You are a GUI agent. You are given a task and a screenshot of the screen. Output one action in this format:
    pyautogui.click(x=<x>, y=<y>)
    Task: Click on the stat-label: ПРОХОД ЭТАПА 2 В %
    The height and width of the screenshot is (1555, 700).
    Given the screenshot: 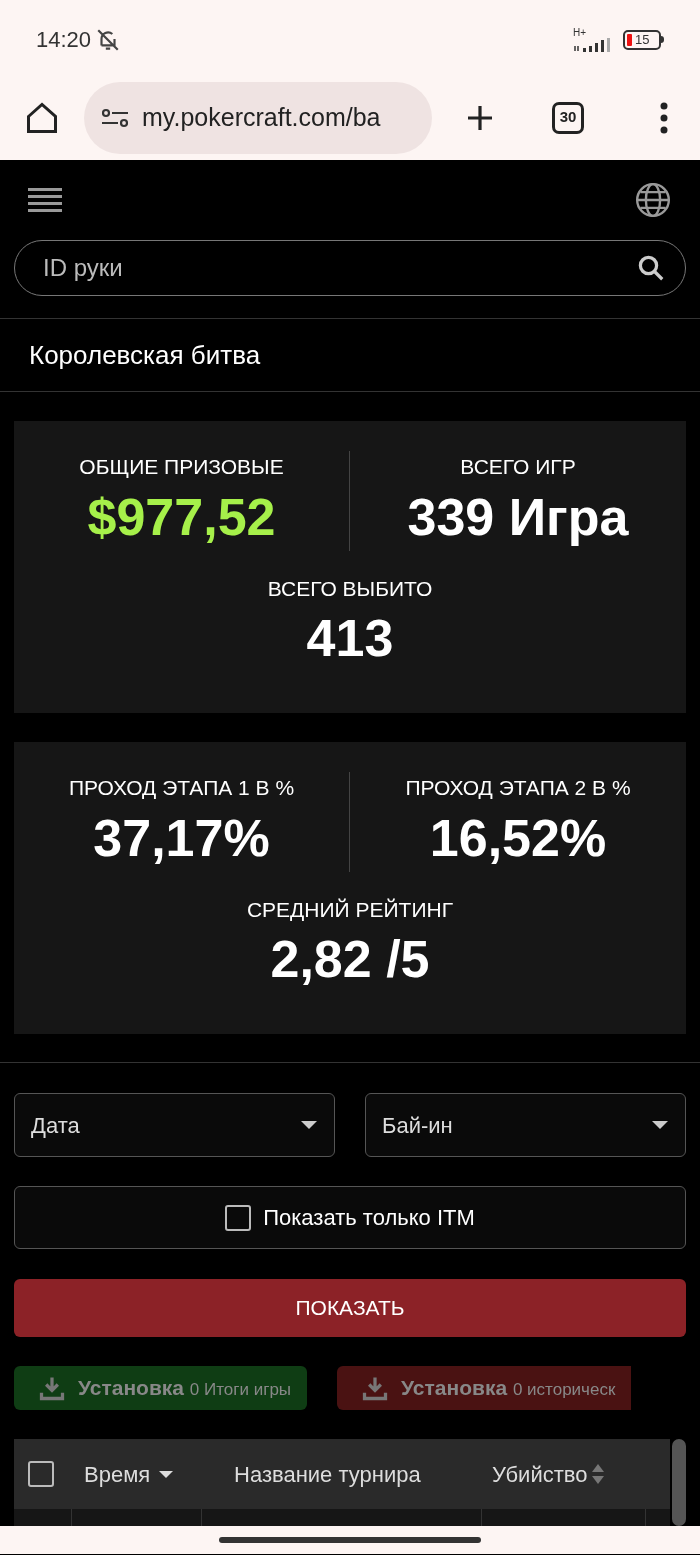 What is the action you would take?
    pyautogui.click(x=518, y=788)
    